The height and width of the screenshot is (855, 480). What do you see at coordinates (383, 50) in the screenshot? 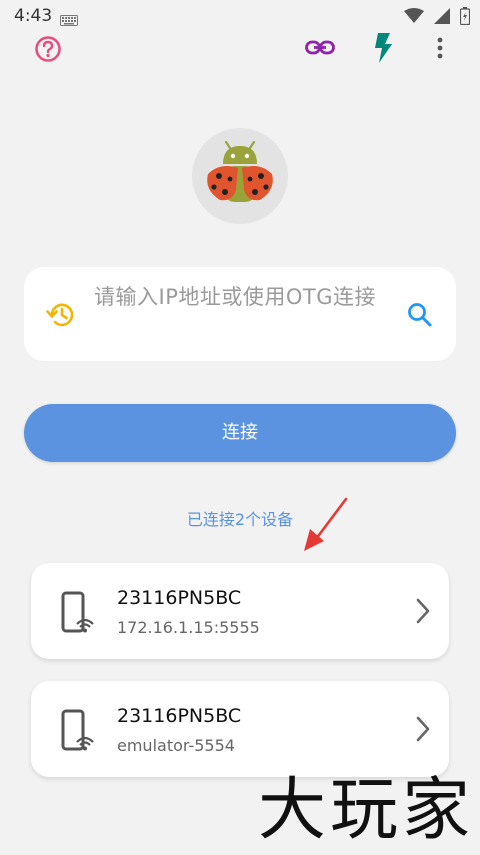
I see `flash-icon` at bounding box center [383, 50].